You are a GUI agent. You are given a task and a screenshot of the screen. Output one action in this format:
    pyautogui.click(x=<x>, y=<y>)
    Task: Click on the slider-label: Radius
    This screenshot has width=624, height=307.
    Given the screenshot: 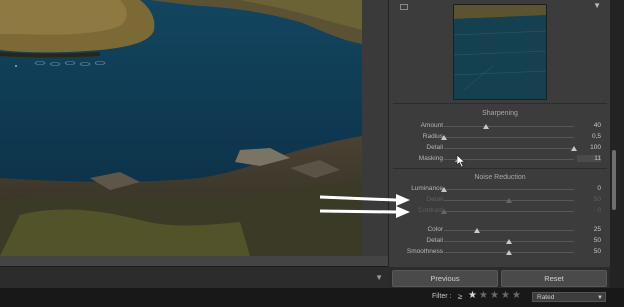 What is the action you would take?
    pyautogui.click(x=432, y=136)
    